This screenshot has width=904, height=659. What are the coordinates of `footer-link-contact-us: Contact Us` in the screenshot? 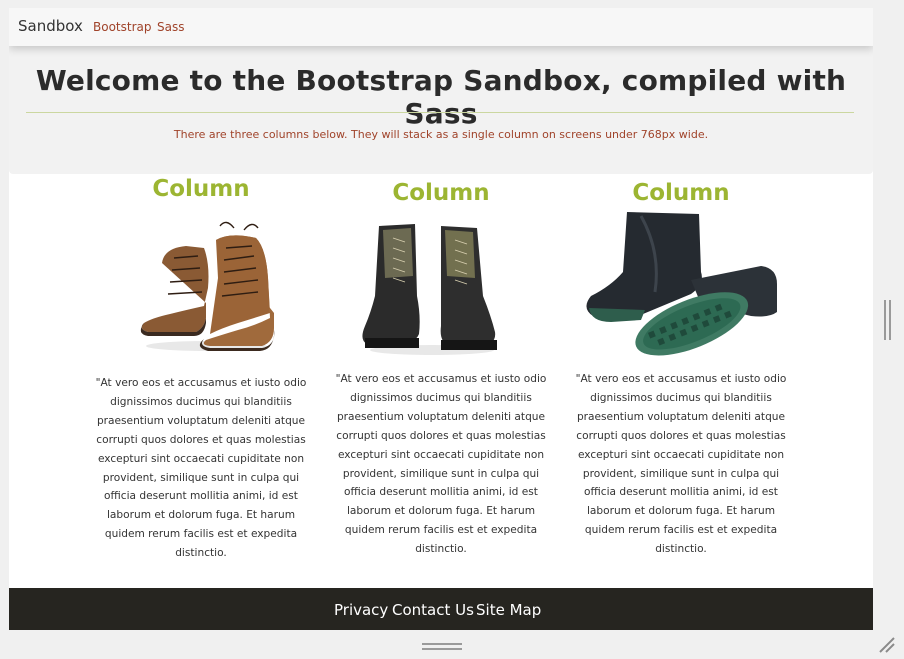 It's located at (433, 610).